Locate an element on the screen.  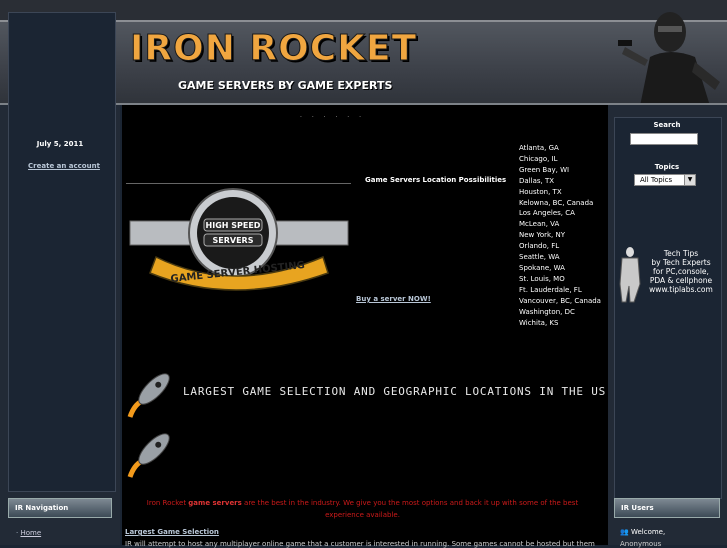
users-icon: 👥 is located at coordinates (624, 532).